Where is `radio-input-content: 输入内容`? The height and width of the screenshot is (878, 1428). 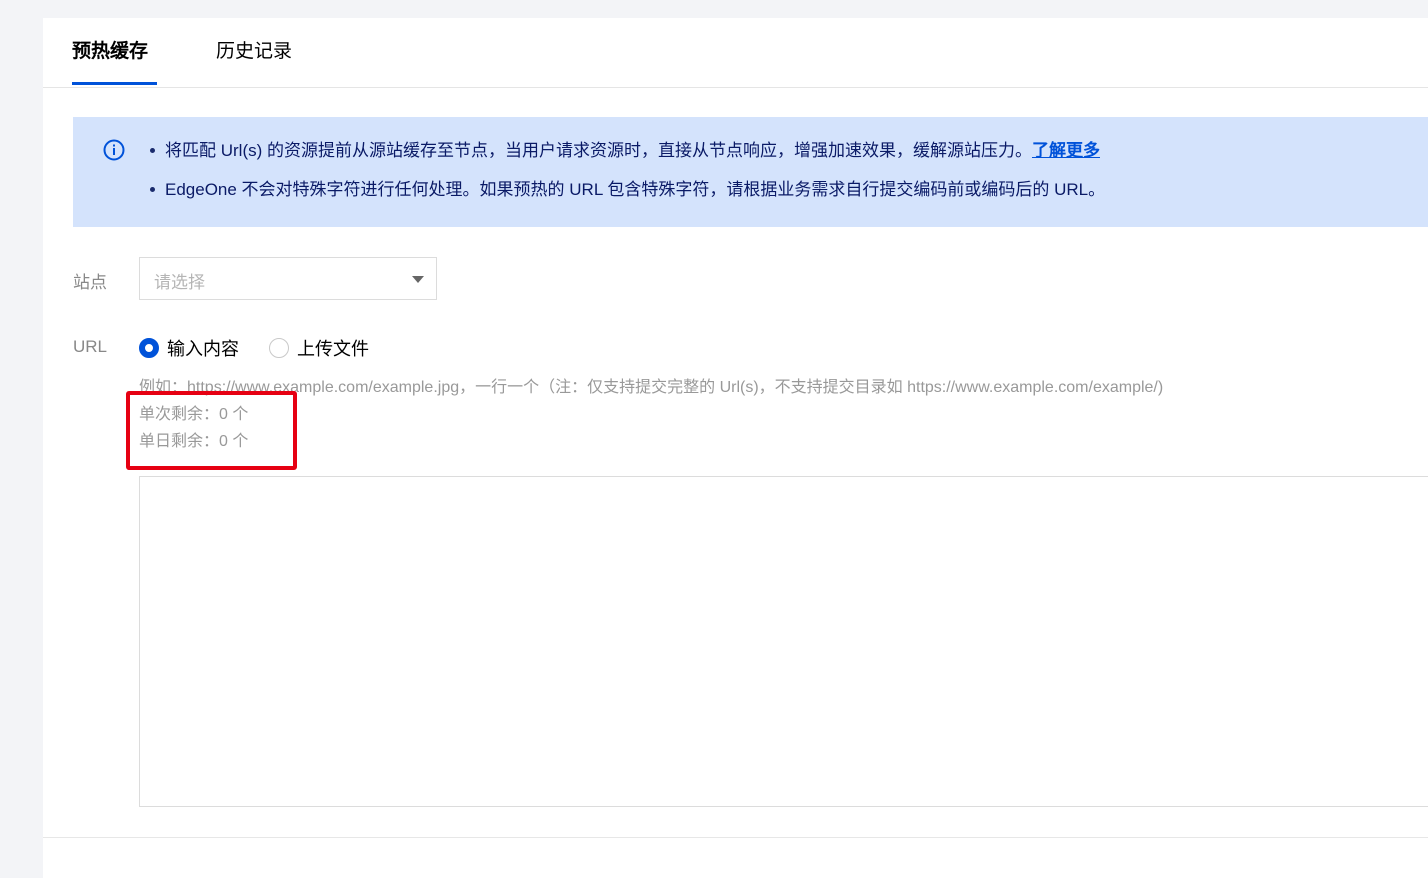
radio-input-content: 输入内容 is located at coordinates (189, 348).